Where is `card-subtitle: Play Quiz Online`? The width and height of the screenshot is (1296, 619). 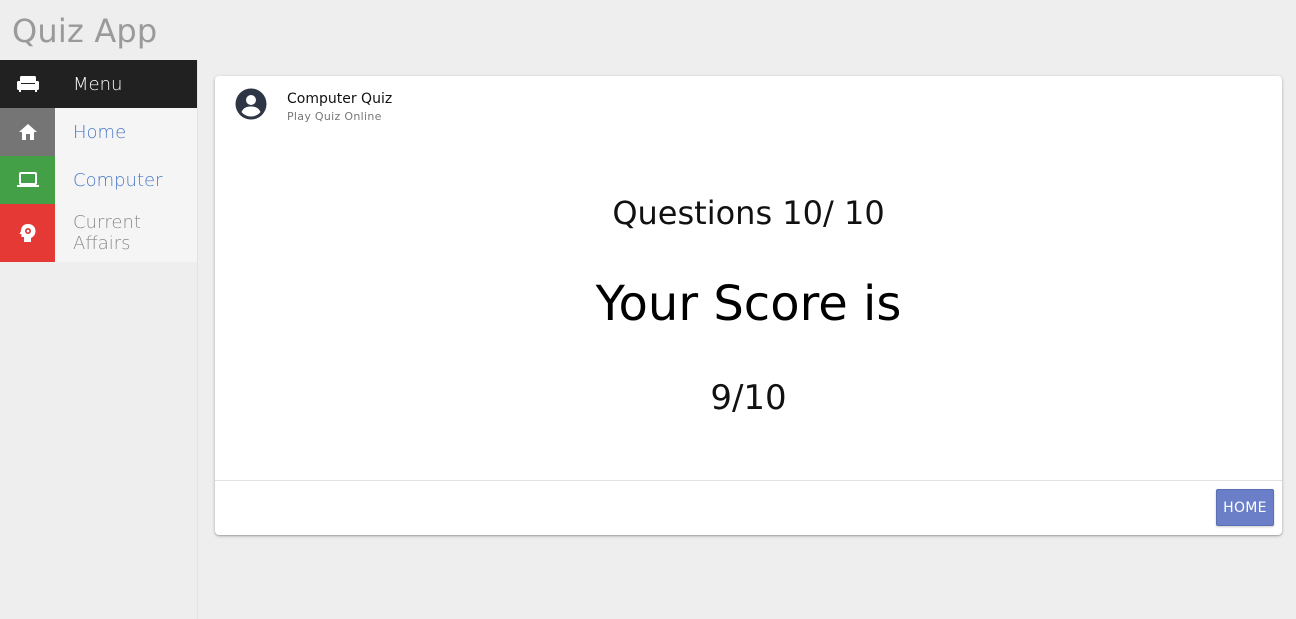
card-subtitle: Play Quiz Online is located at coordinates (334, 116).